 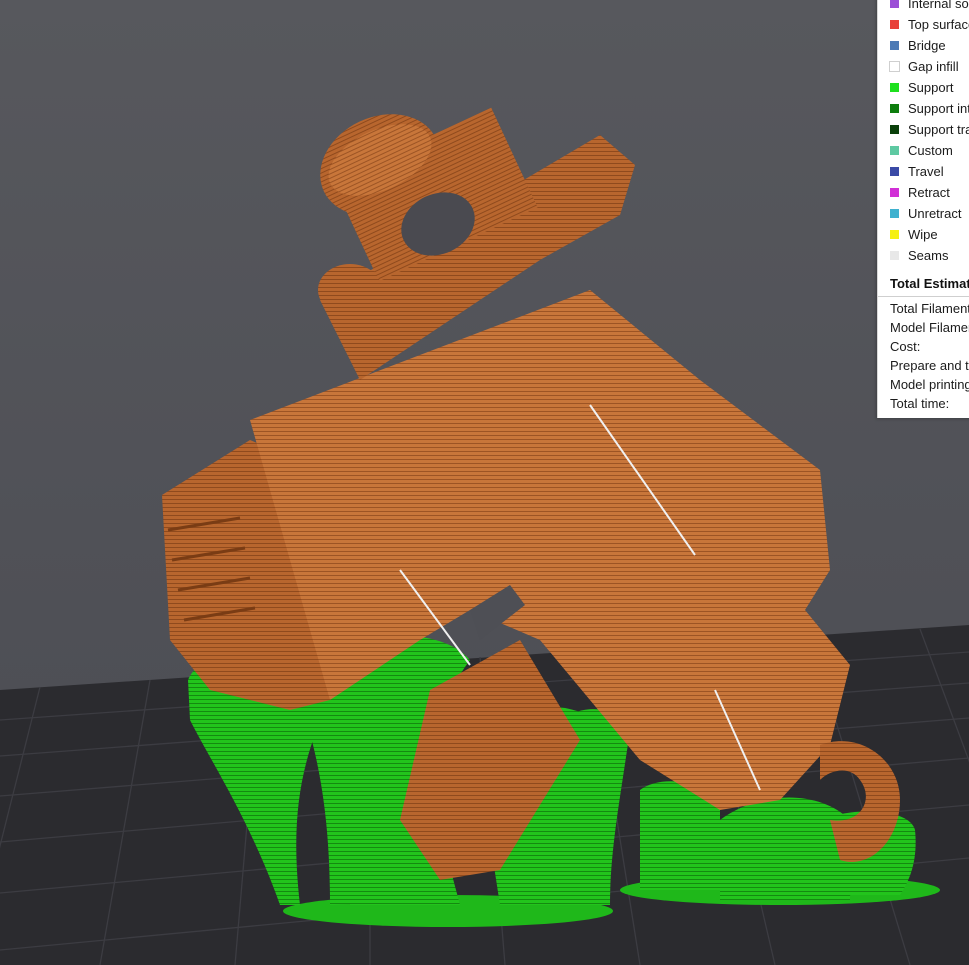 I want to click on legend-label: Support interface, so click(x=938, y=108).